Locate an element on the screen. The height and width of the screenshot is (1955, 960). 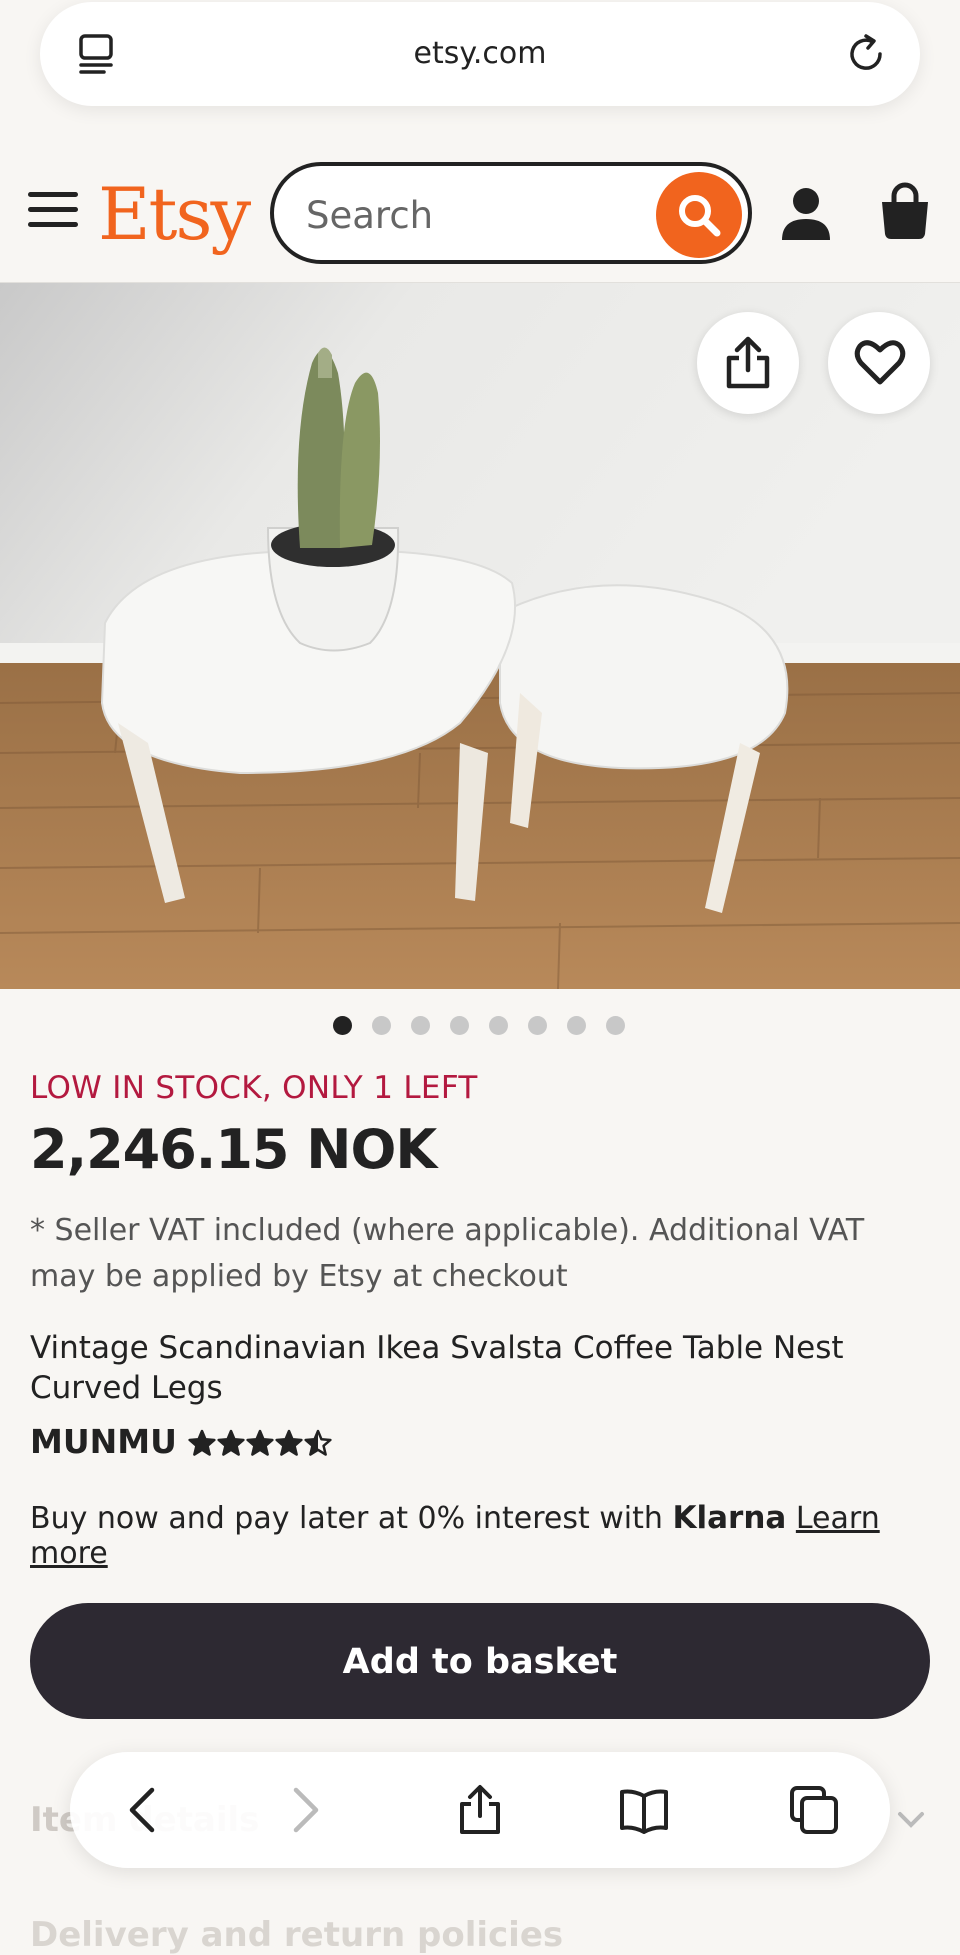
delivery-policies-header: Delivery and return policies is located at coordinates (296, 1935).